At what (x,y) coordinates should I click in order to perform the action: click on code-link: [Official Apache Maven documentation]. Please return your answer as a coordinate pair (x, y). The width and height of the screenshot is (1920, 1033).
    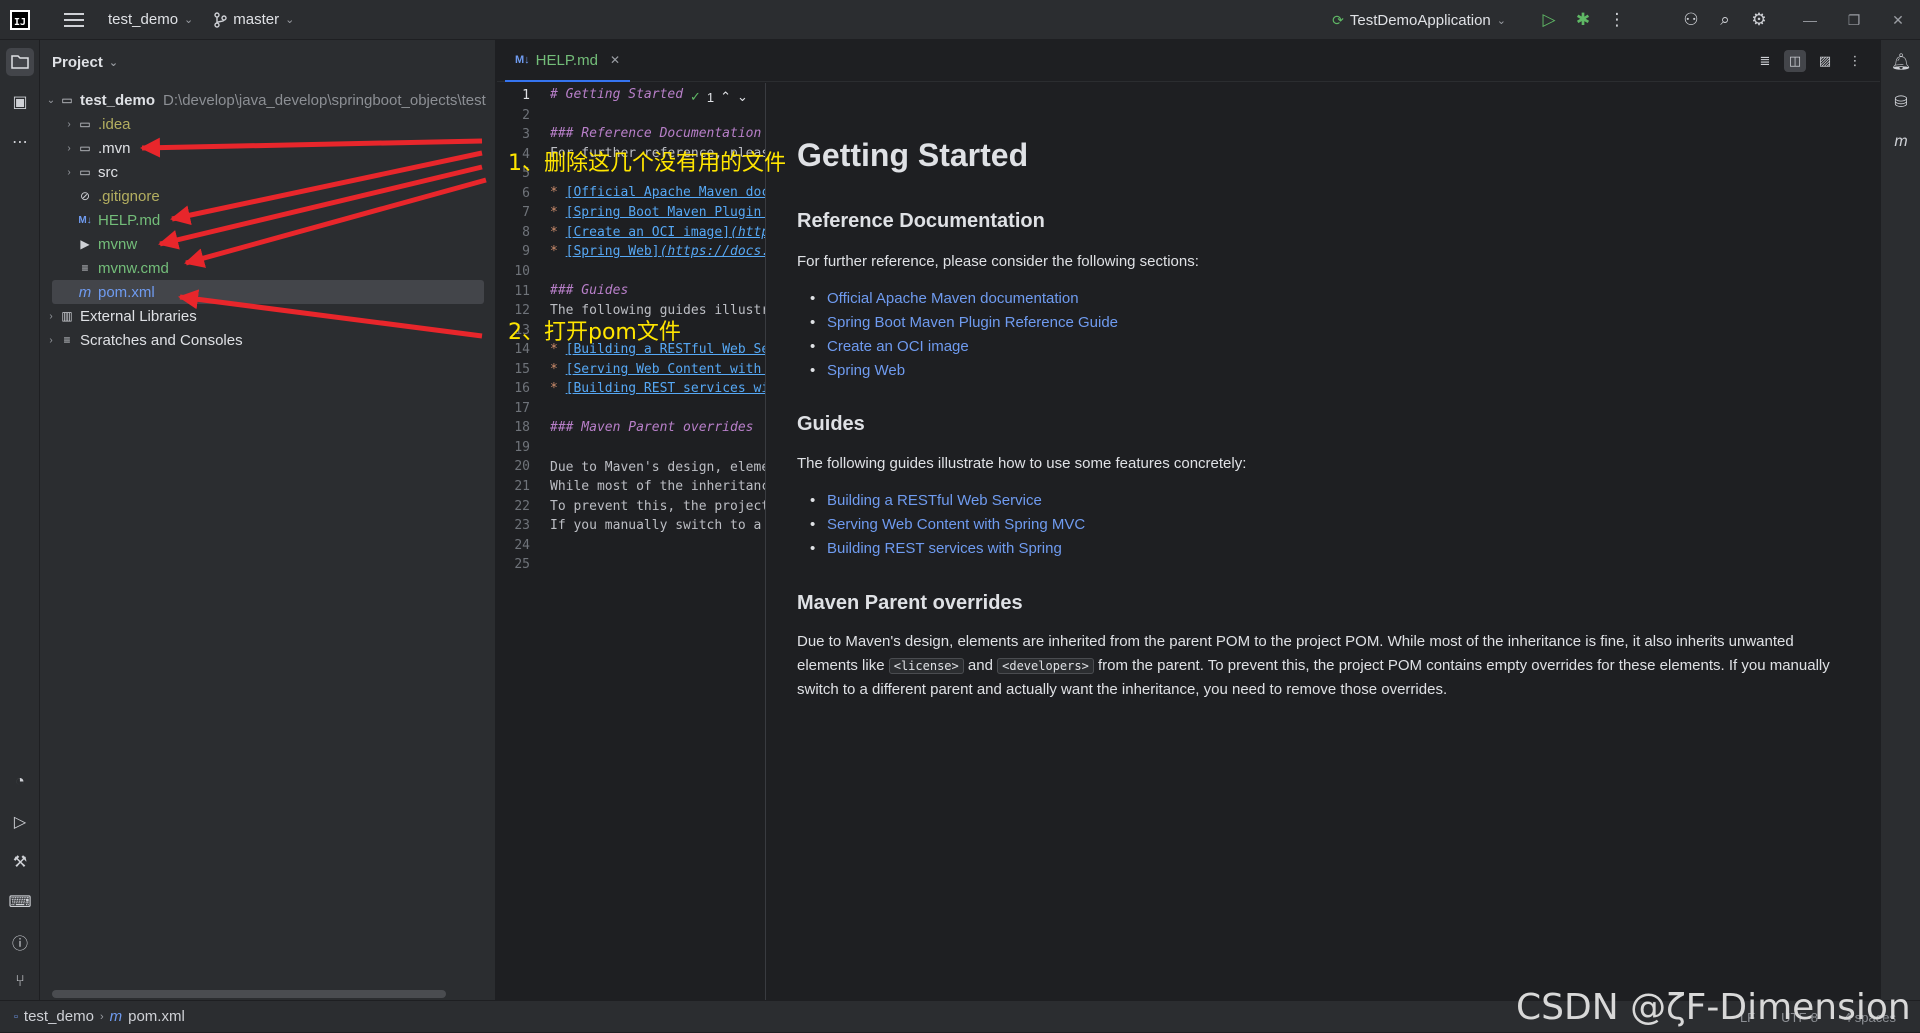
    Looking at the image, I should click on (665, 192).